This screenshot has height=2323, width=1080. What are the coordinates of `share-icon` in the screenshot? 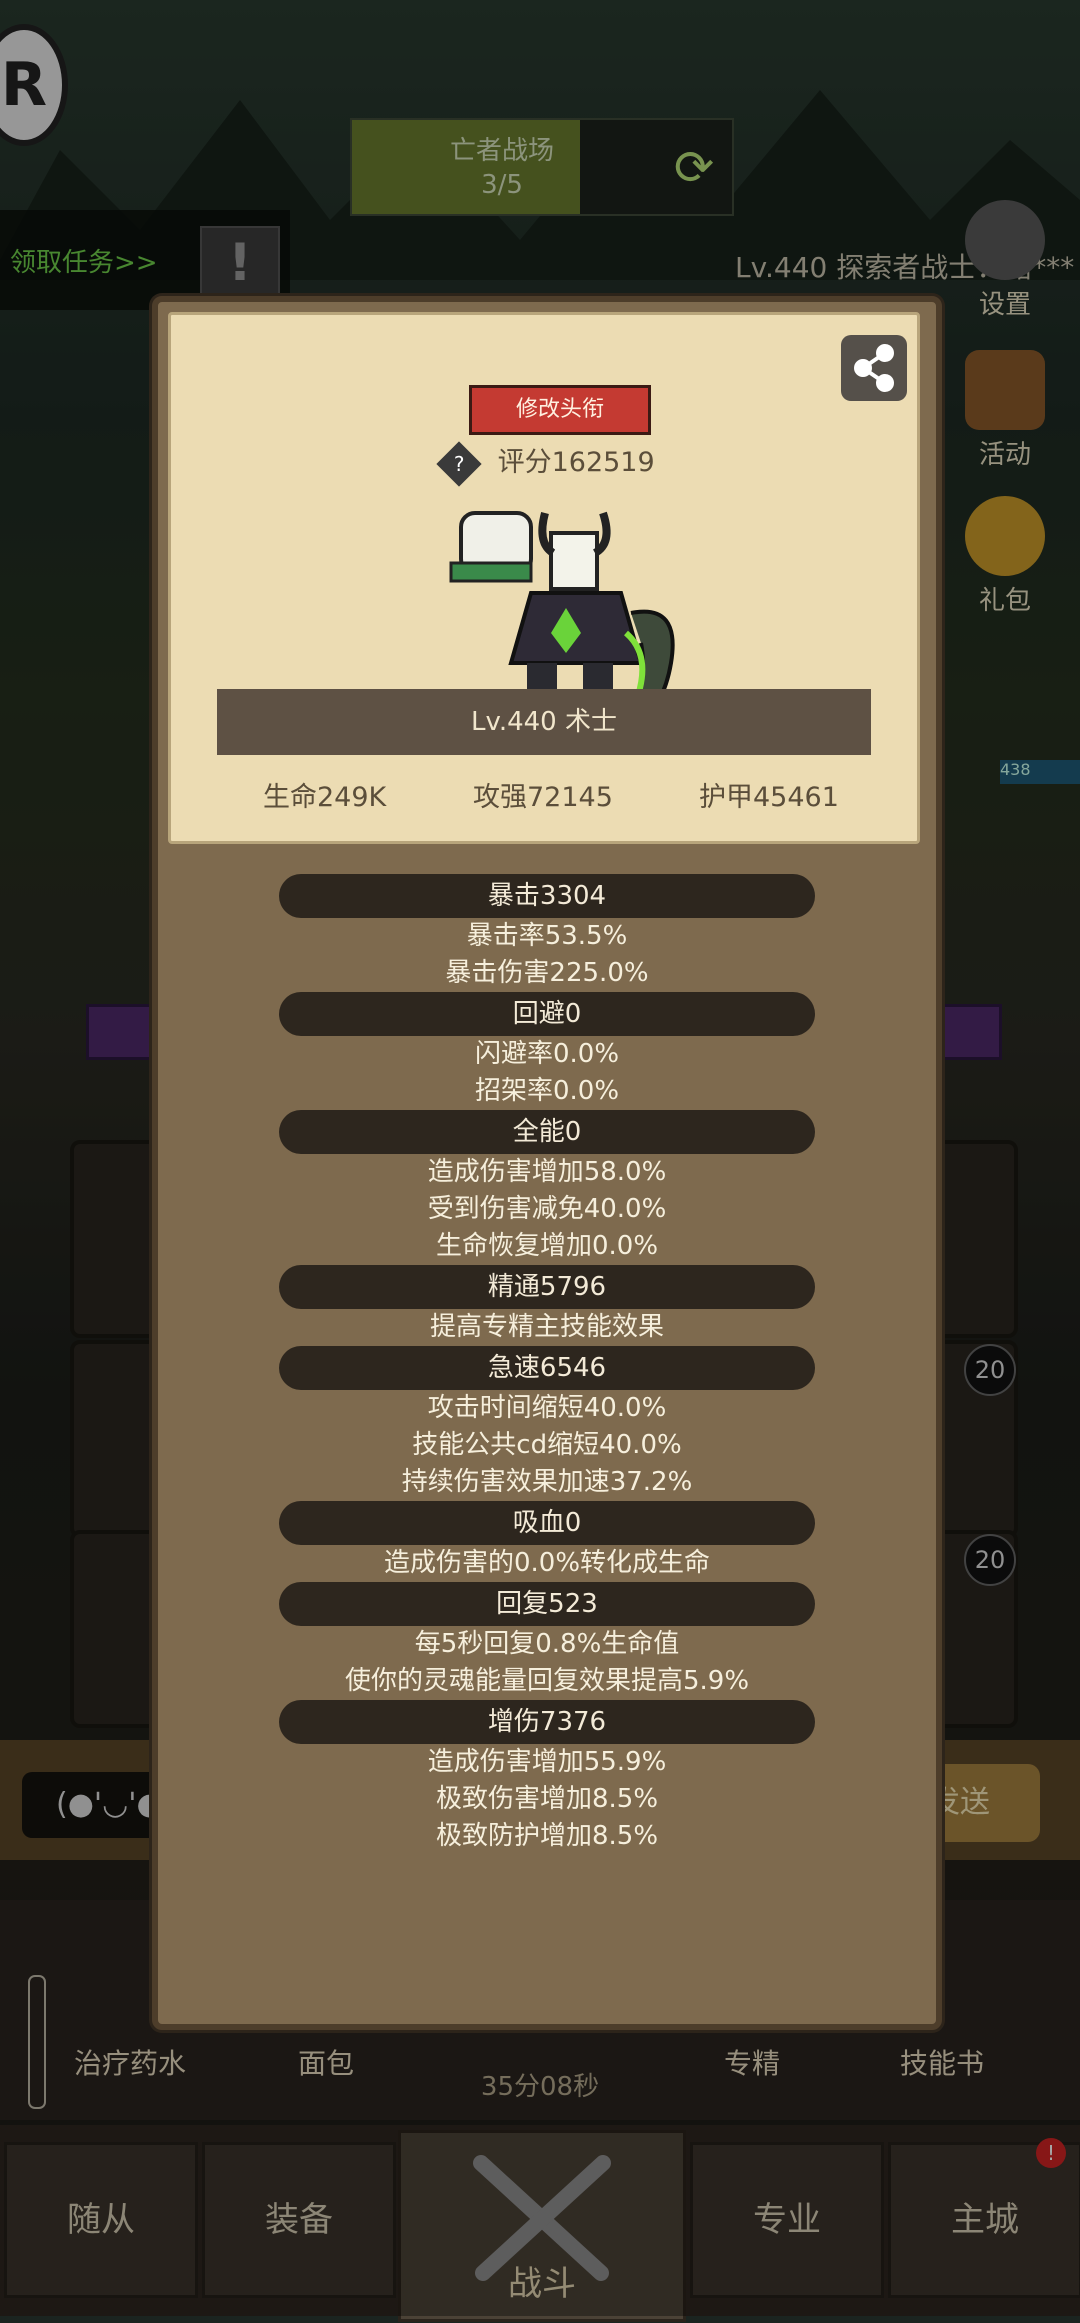 It's located at (874, 368).